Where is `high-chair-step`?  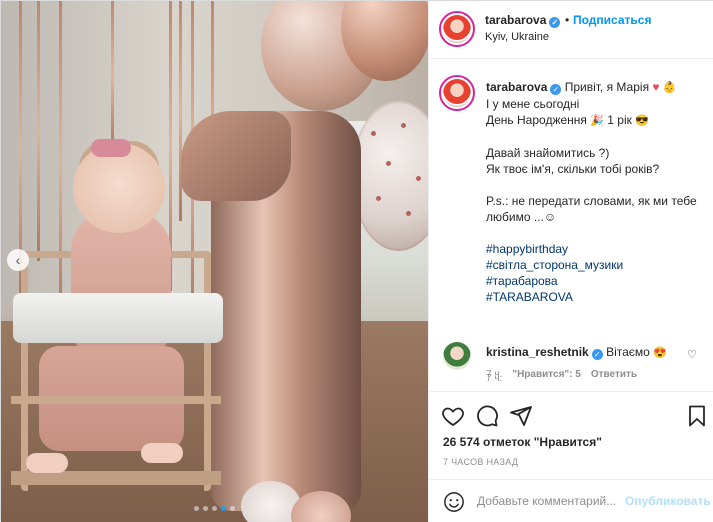 high-chair-step is located at coordinates (116, 478).